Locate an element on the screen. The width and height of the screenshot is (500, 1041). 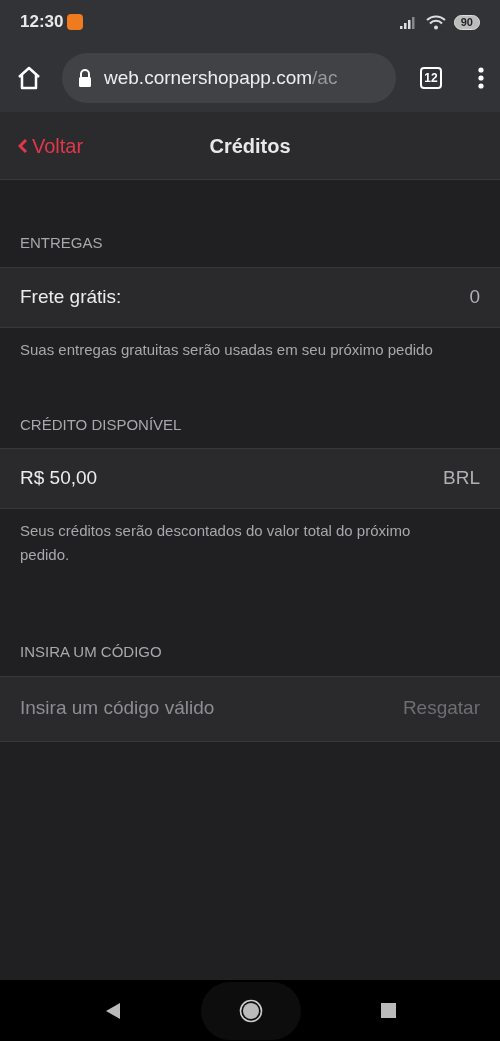
notification-icon is located at coordinates (75, 22).